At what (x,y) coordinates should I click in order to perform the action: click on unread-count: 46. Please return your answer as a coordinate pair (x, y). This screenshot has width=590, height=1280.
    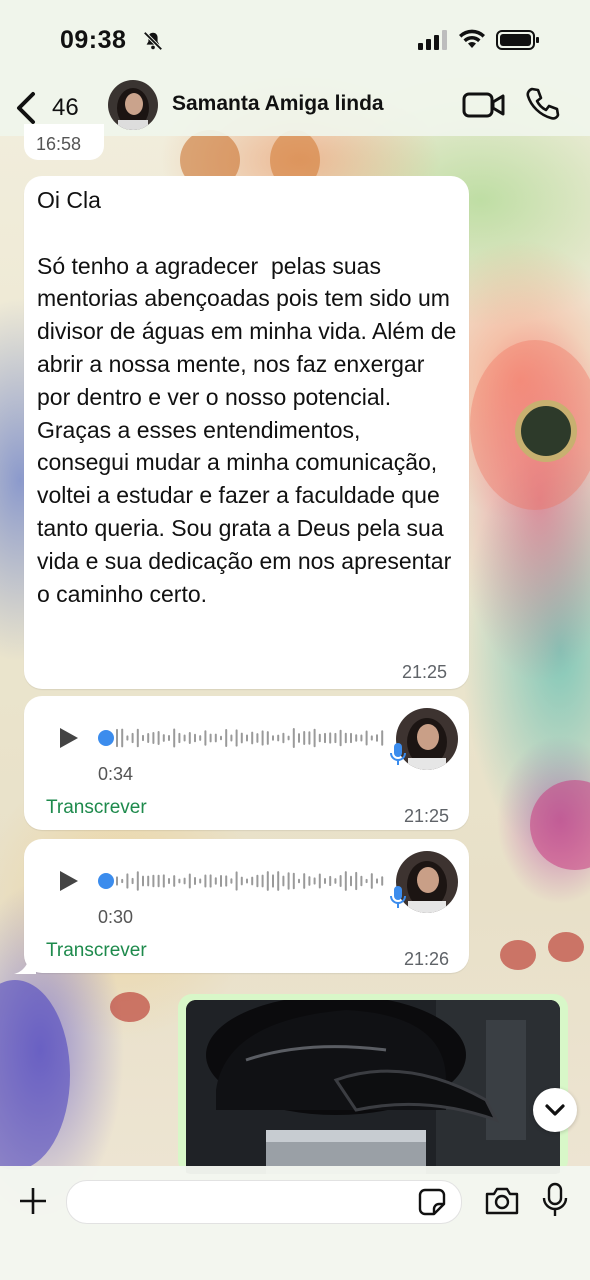
    Looking at the image, I should click on (65, 107).